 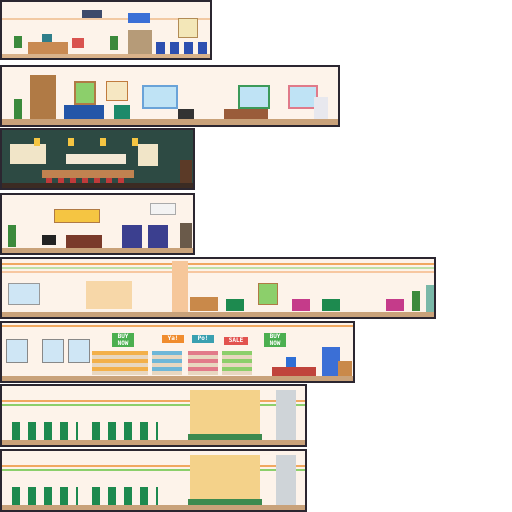 What do you see at coordinates (139, 18) in the screenshot?
I see `wall-sign` at bounding box center [139, 18].